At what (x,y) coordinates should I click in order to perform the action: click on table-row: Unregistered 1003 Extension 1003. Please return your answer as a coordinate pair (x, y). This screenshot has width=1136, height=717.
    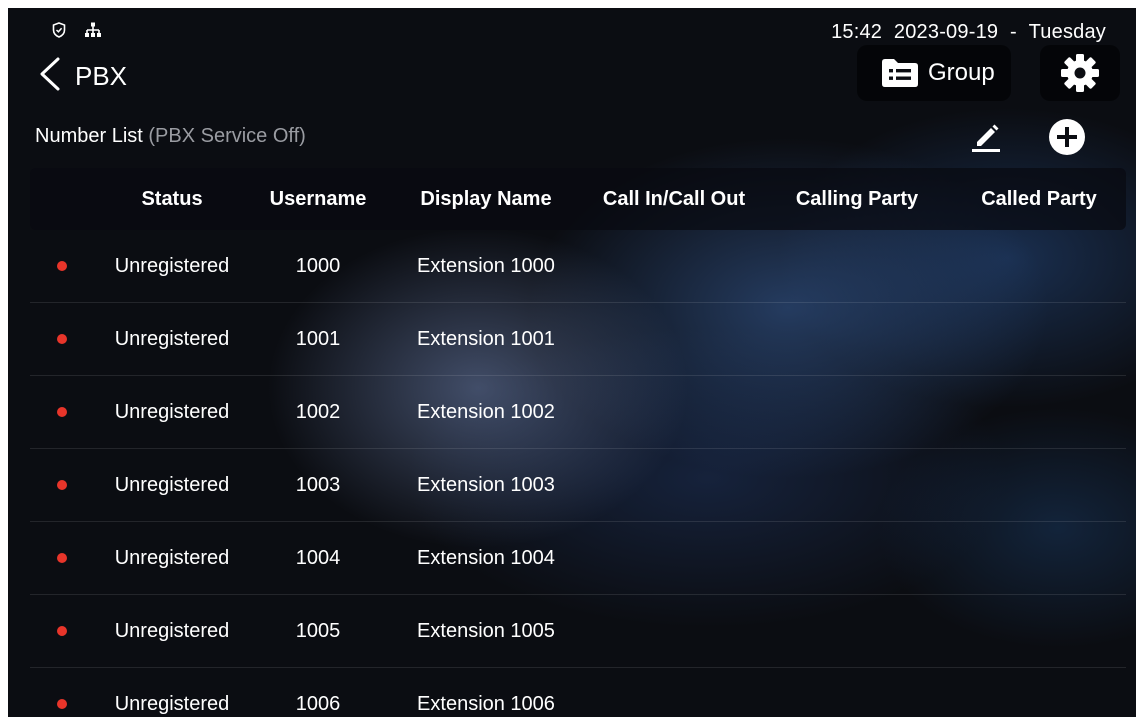
    Looking at the image, I should click on (578, 485).